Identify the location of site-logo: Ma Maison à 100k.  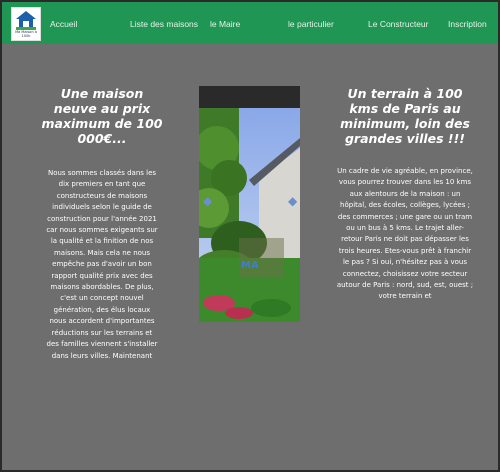
(26, 24).